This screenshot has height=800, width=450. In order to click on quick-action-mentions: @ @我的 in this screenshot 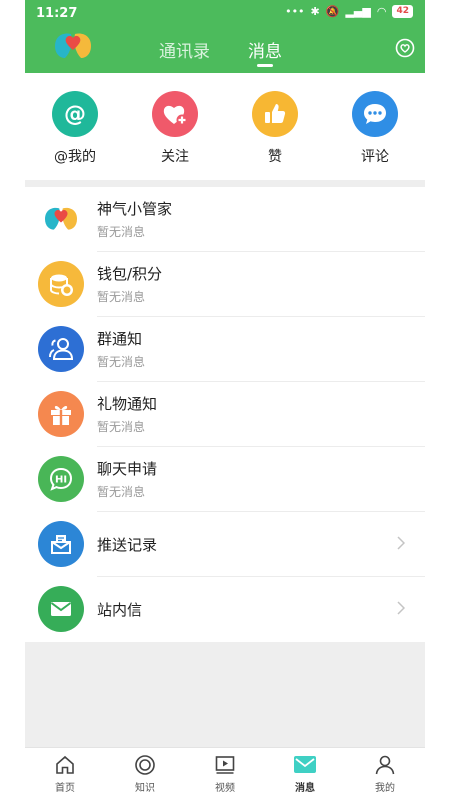, I will do `click(75, 128)`.